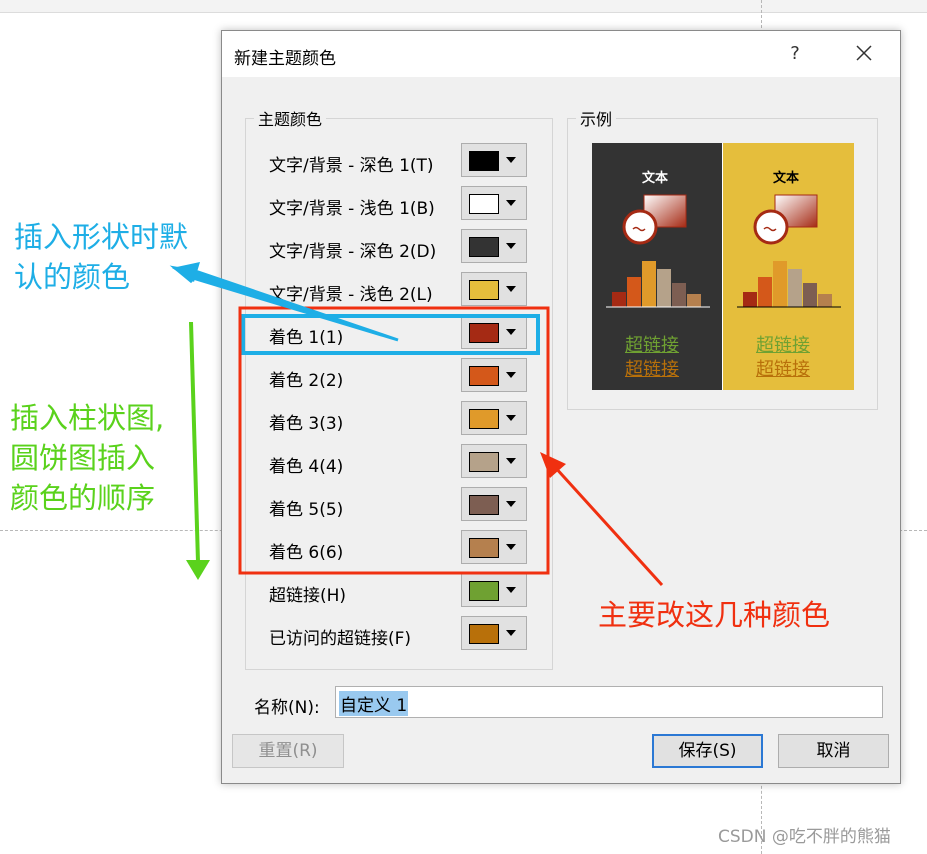 The height and width of the screenshot is (854, 927). I want to click on reset-button: 重置(R), so click(288, 751).